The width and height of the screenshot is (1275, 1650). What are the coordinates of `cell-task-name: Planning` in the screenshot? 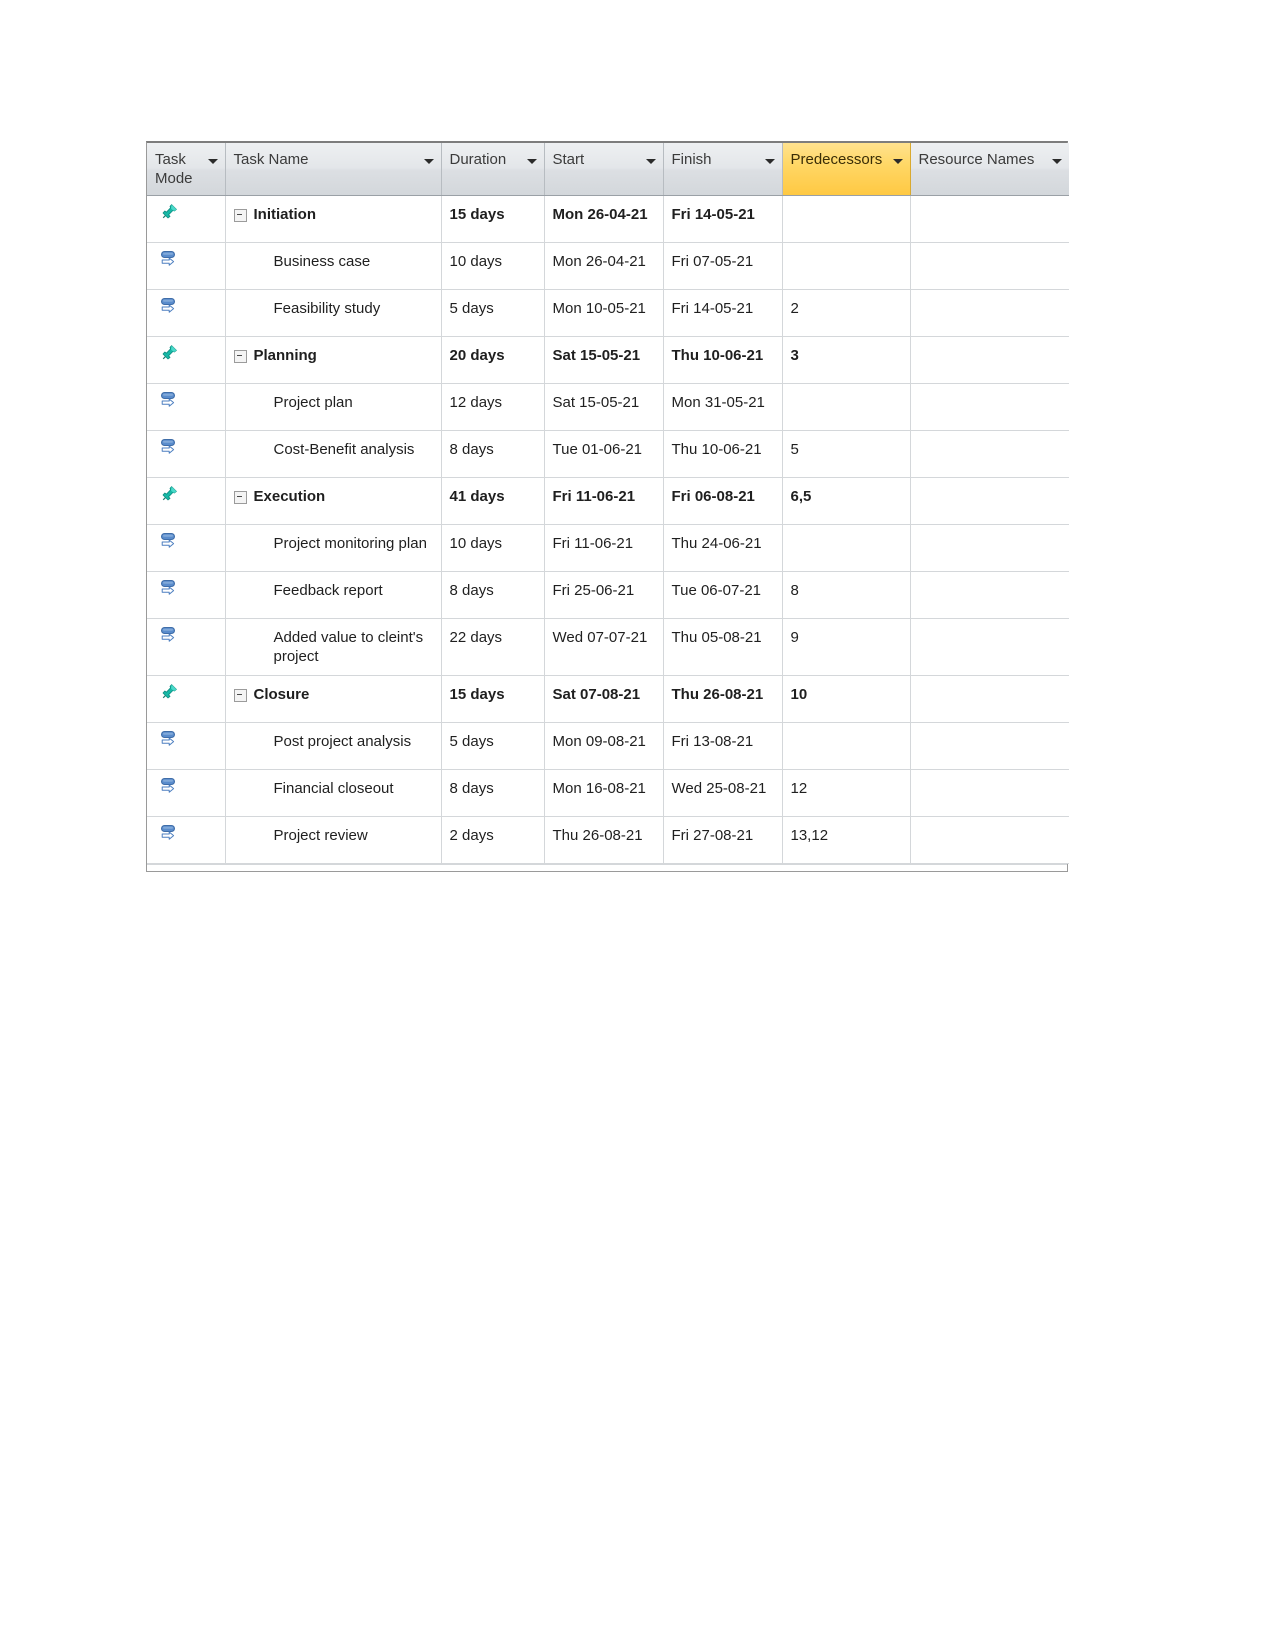 It's located at (333, 360).